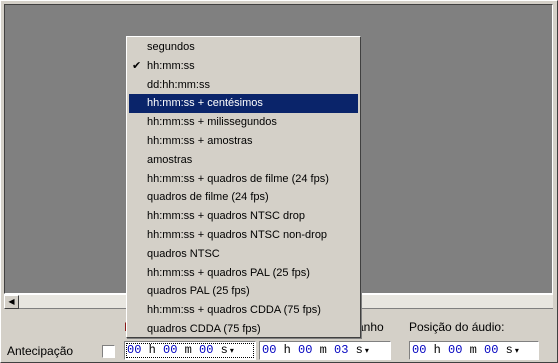  Describe the element at coordinates (198, 291) in the screenshot. I see `menu-item-label: quadros PAL (25 fps)` at that location.